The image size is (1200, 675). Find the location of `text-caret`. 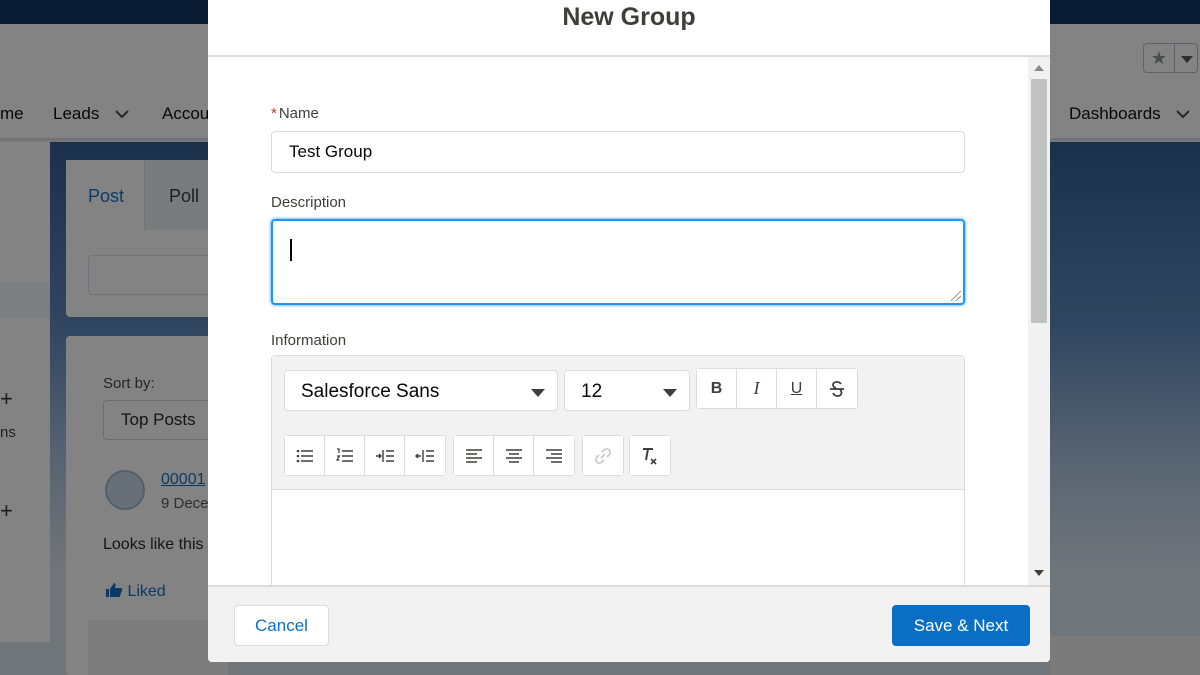

text-caret is located at coordinates (291, 250).